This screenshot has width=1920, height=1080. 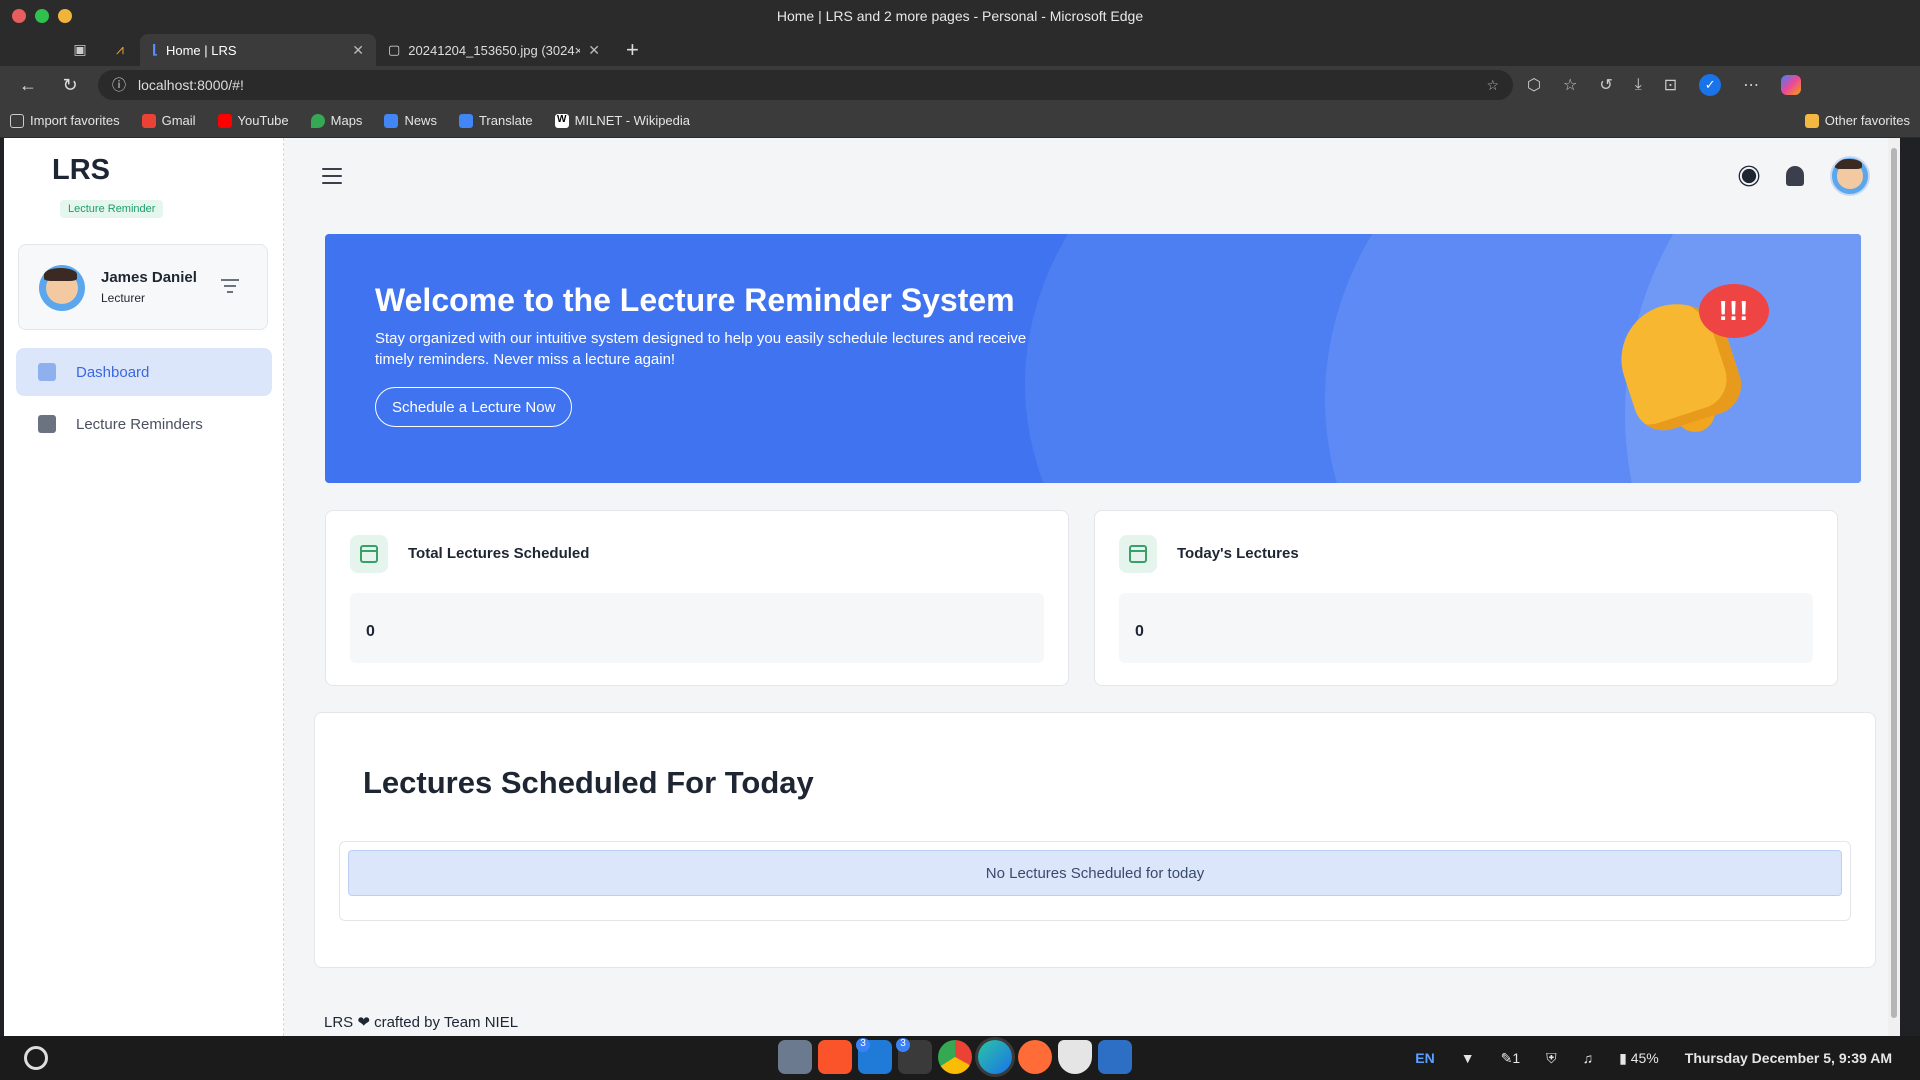 What do you see at coordinates (632, 50) in the screenshot?
I see `new-tab-button: +` at bounding box center [632, 50].